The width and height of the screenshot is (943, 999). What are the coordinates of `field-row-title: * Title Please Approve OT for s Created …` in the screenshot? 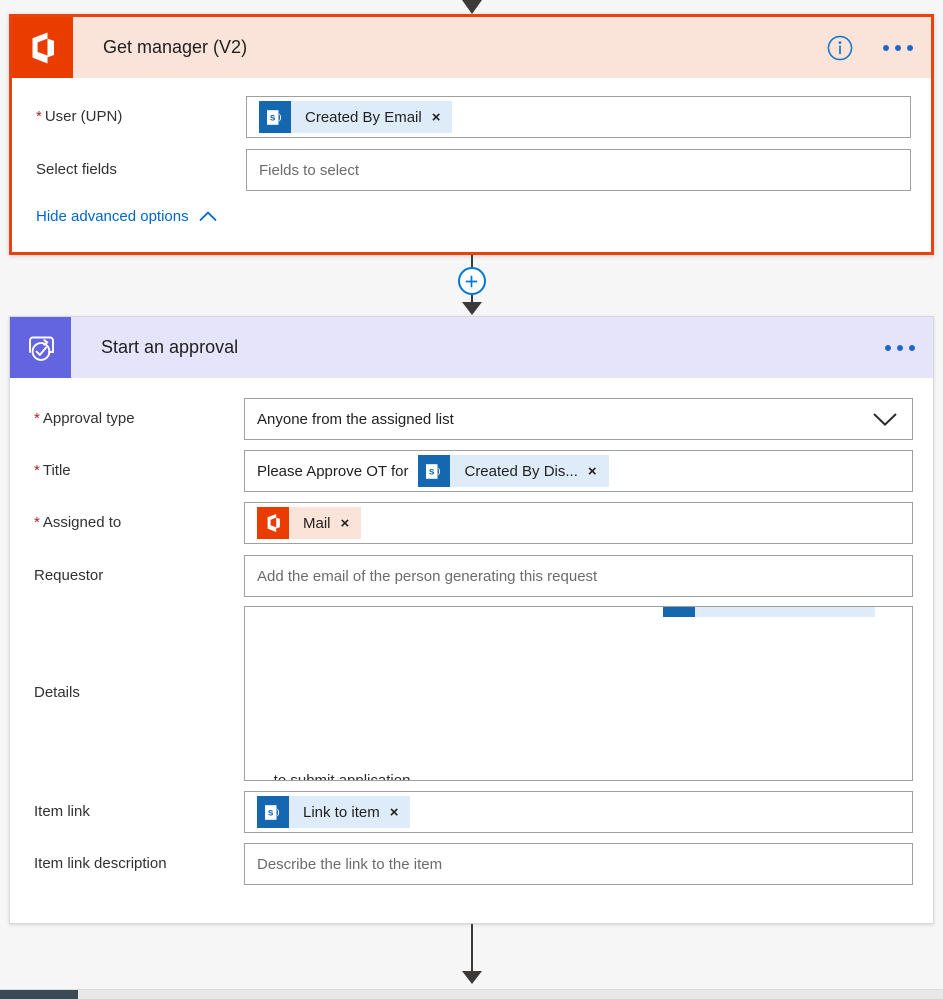 It's located at (471, 471).